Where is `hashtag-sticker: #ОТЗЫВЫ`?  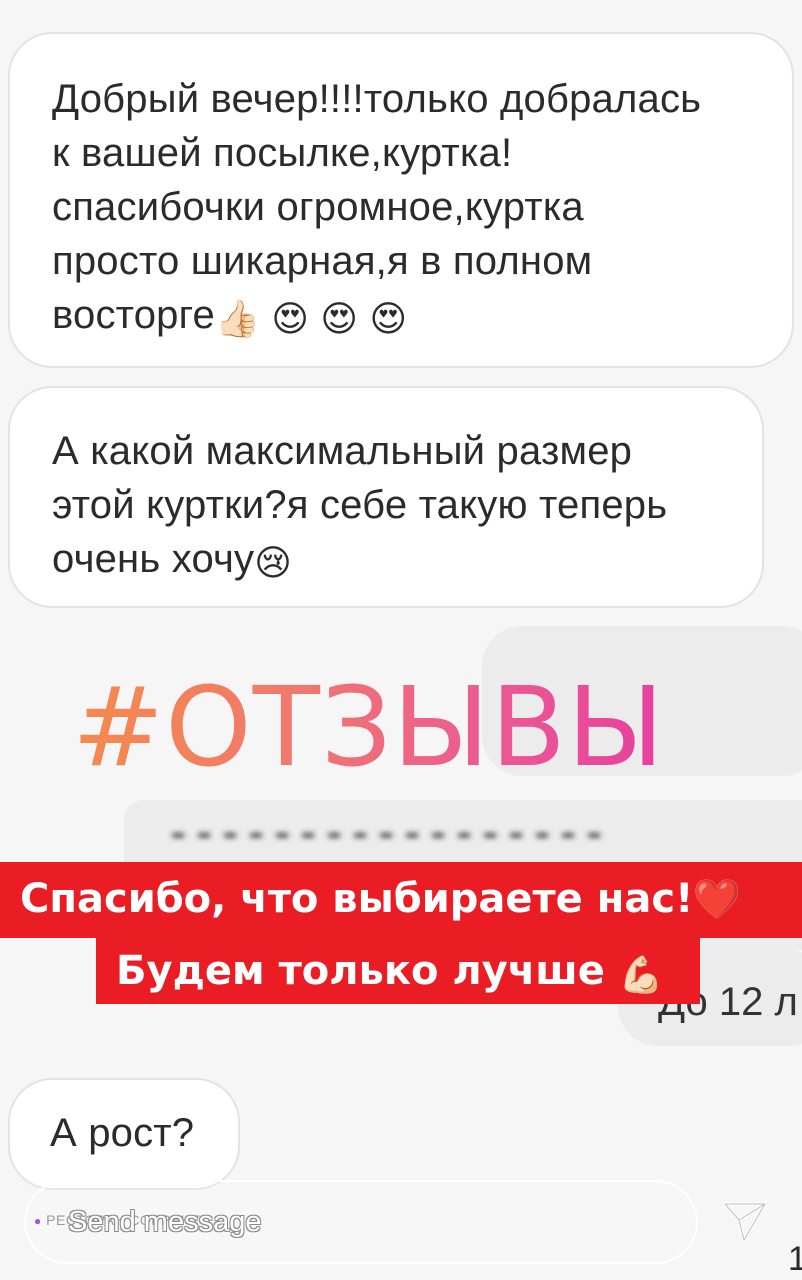
hashtag-sticker: #ОТЗЫВЫ is located at coordinates (369, 727).